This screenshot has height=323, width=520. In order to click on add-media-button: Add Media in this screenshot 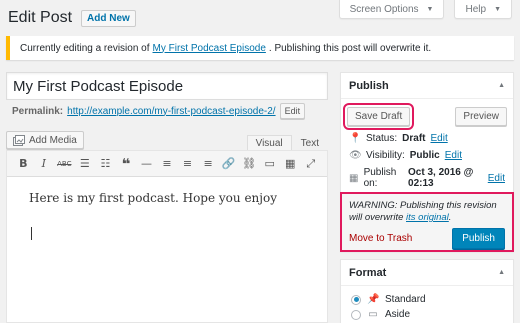, I will do `click(45, 140)`.